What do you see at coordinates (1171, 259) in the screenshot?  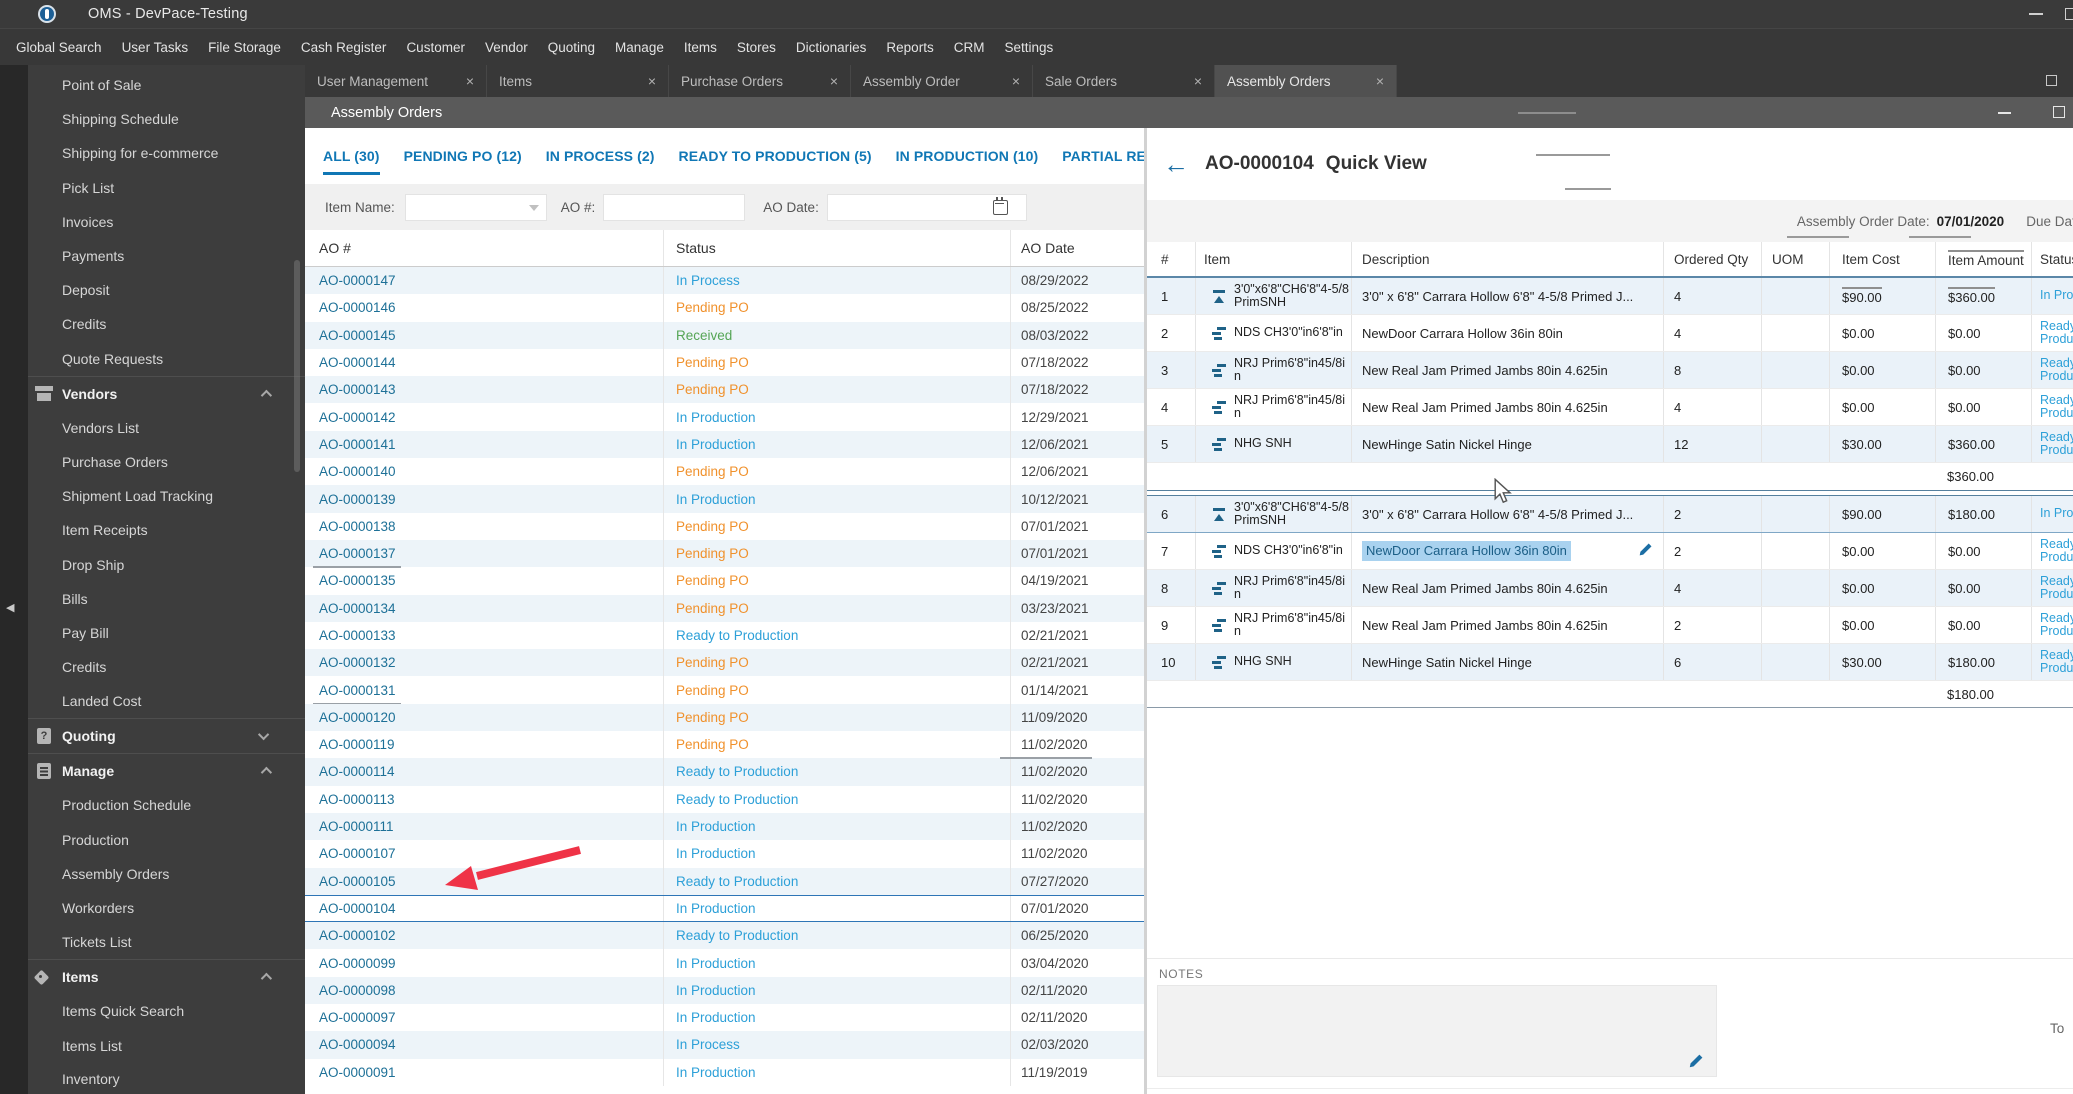 I see `qv-column-header-: #` at bounding box center [1171, 259].